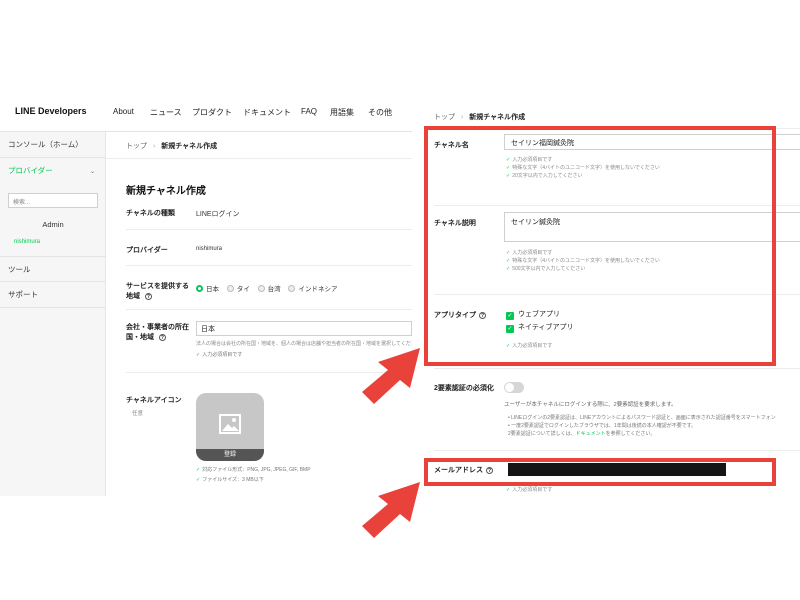  I want to click on sidebar-item-support: サポート, so click(53, 295).